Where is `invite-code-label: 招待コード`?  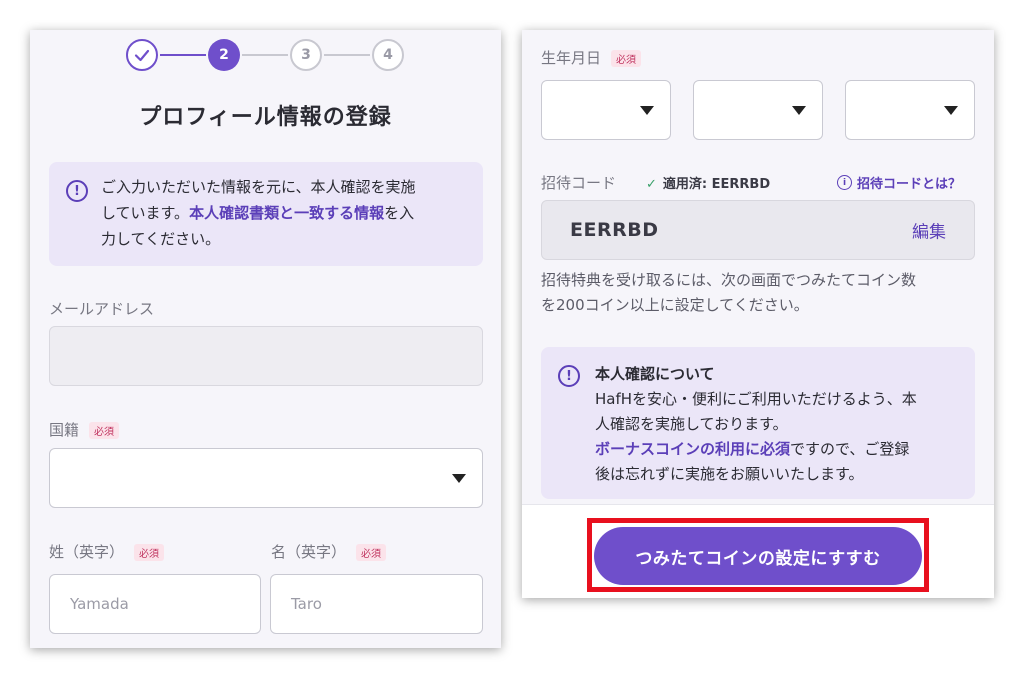
invite-code-label: 招待コード is located at coordinates (579, 183).